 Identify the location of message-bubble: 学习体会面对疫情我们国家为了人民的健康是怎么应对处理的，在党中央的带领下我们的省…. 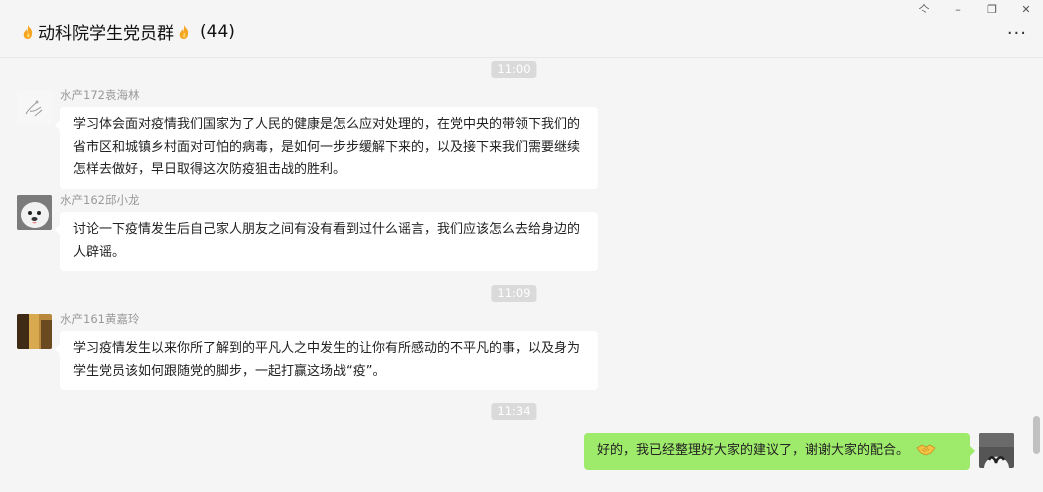
(326, 148).